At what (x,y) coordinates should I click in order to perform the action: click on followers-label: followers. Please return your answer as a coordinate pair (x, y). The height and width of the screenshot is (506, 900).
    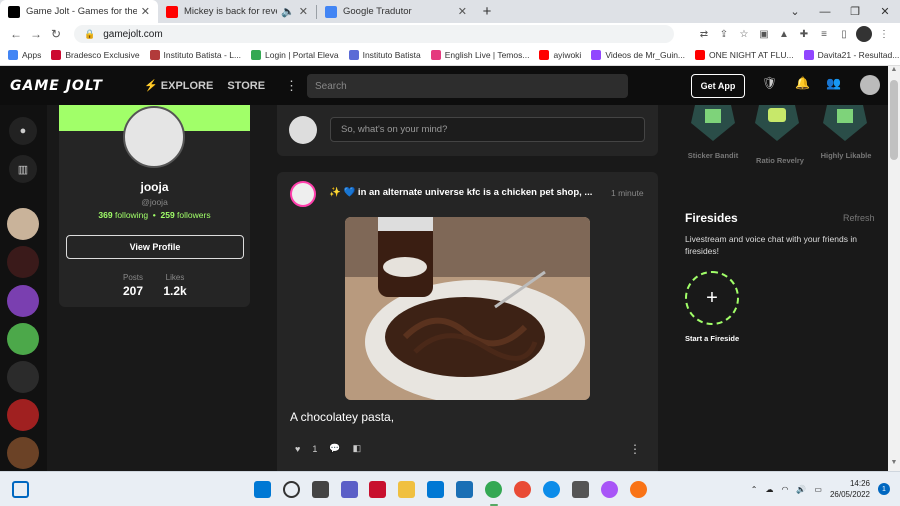
    Looking at the image, I should click on (194, 215).